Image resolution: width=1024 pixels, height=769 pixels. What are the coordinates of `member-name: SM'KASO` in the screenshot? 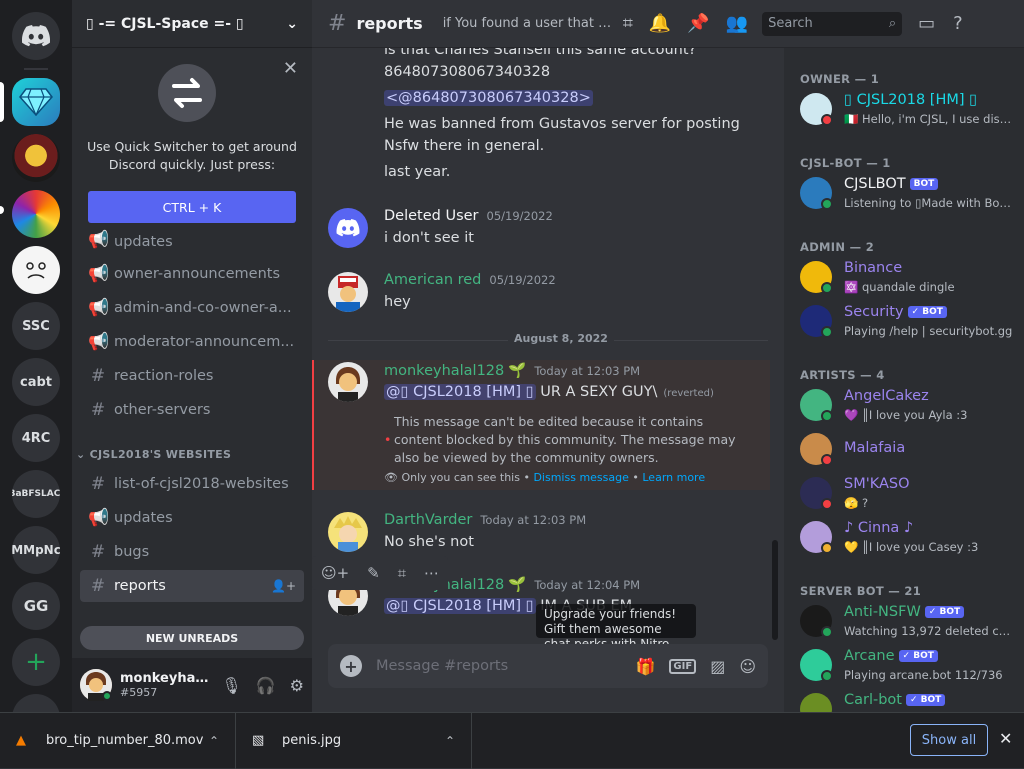 It's located at (877, 484).